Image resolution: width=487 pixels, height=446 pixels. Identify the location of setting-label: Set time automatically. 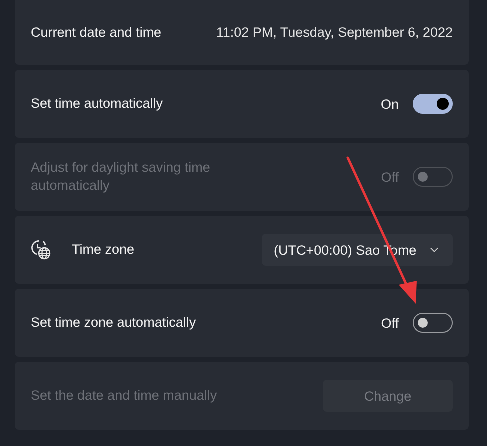
(97, 104).